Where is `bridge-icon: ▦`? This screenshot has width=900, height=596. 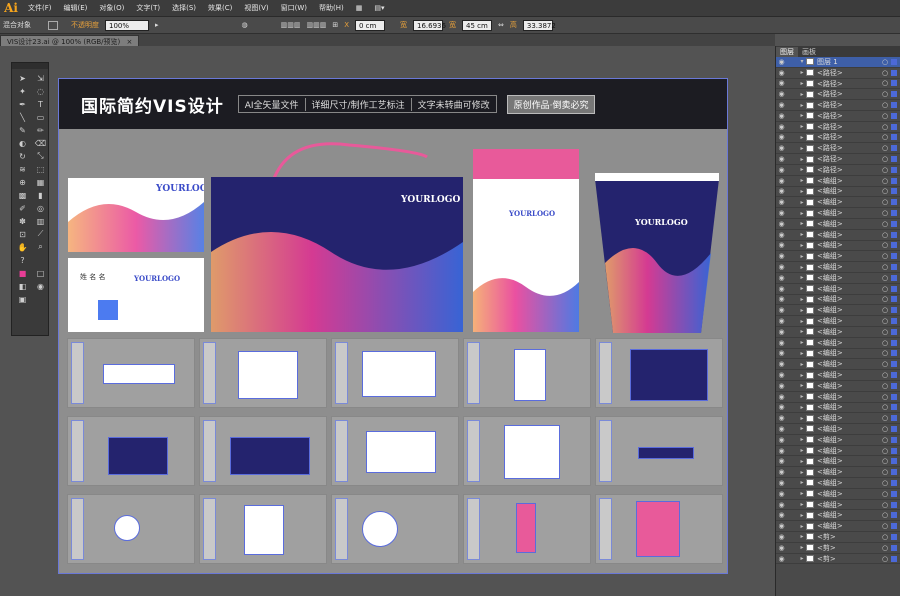 bridge-icon: ▦ is located at coordinates (359, 8).